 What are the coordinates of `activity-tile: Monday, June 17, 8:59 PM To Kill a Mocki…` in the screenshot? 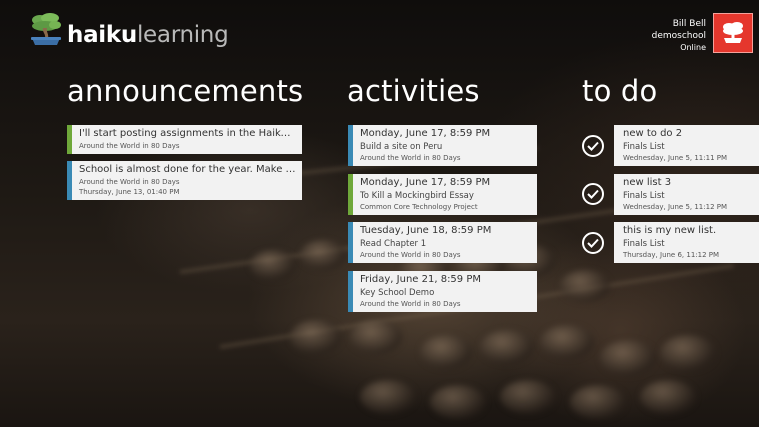 It's located at (442, 194).